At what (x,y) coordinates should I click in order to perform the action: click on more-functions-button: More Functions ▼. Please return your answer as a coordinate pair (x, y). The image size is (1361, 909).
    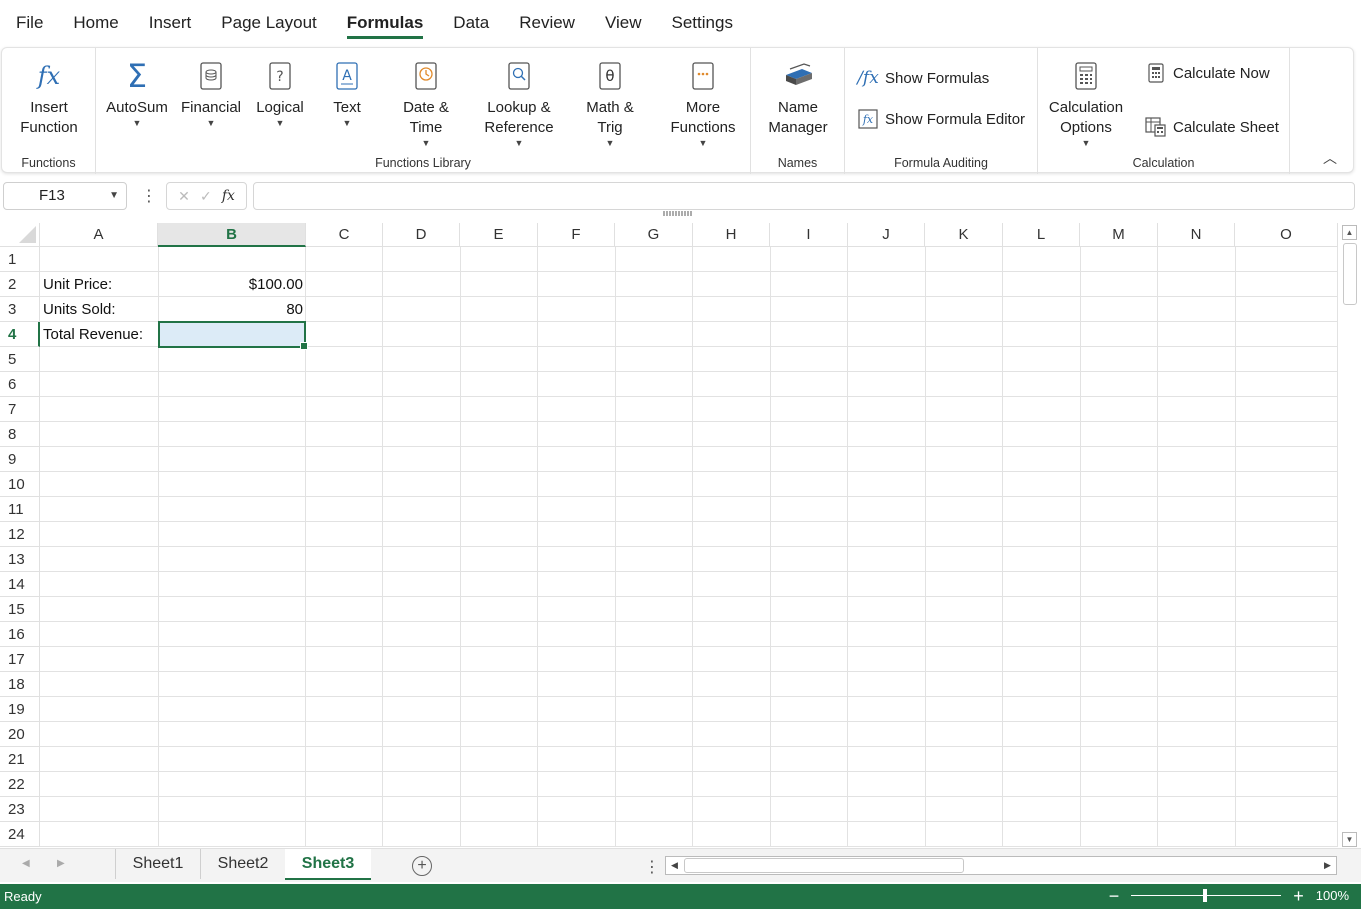
    Looking at the image, I should click on (703, 101).